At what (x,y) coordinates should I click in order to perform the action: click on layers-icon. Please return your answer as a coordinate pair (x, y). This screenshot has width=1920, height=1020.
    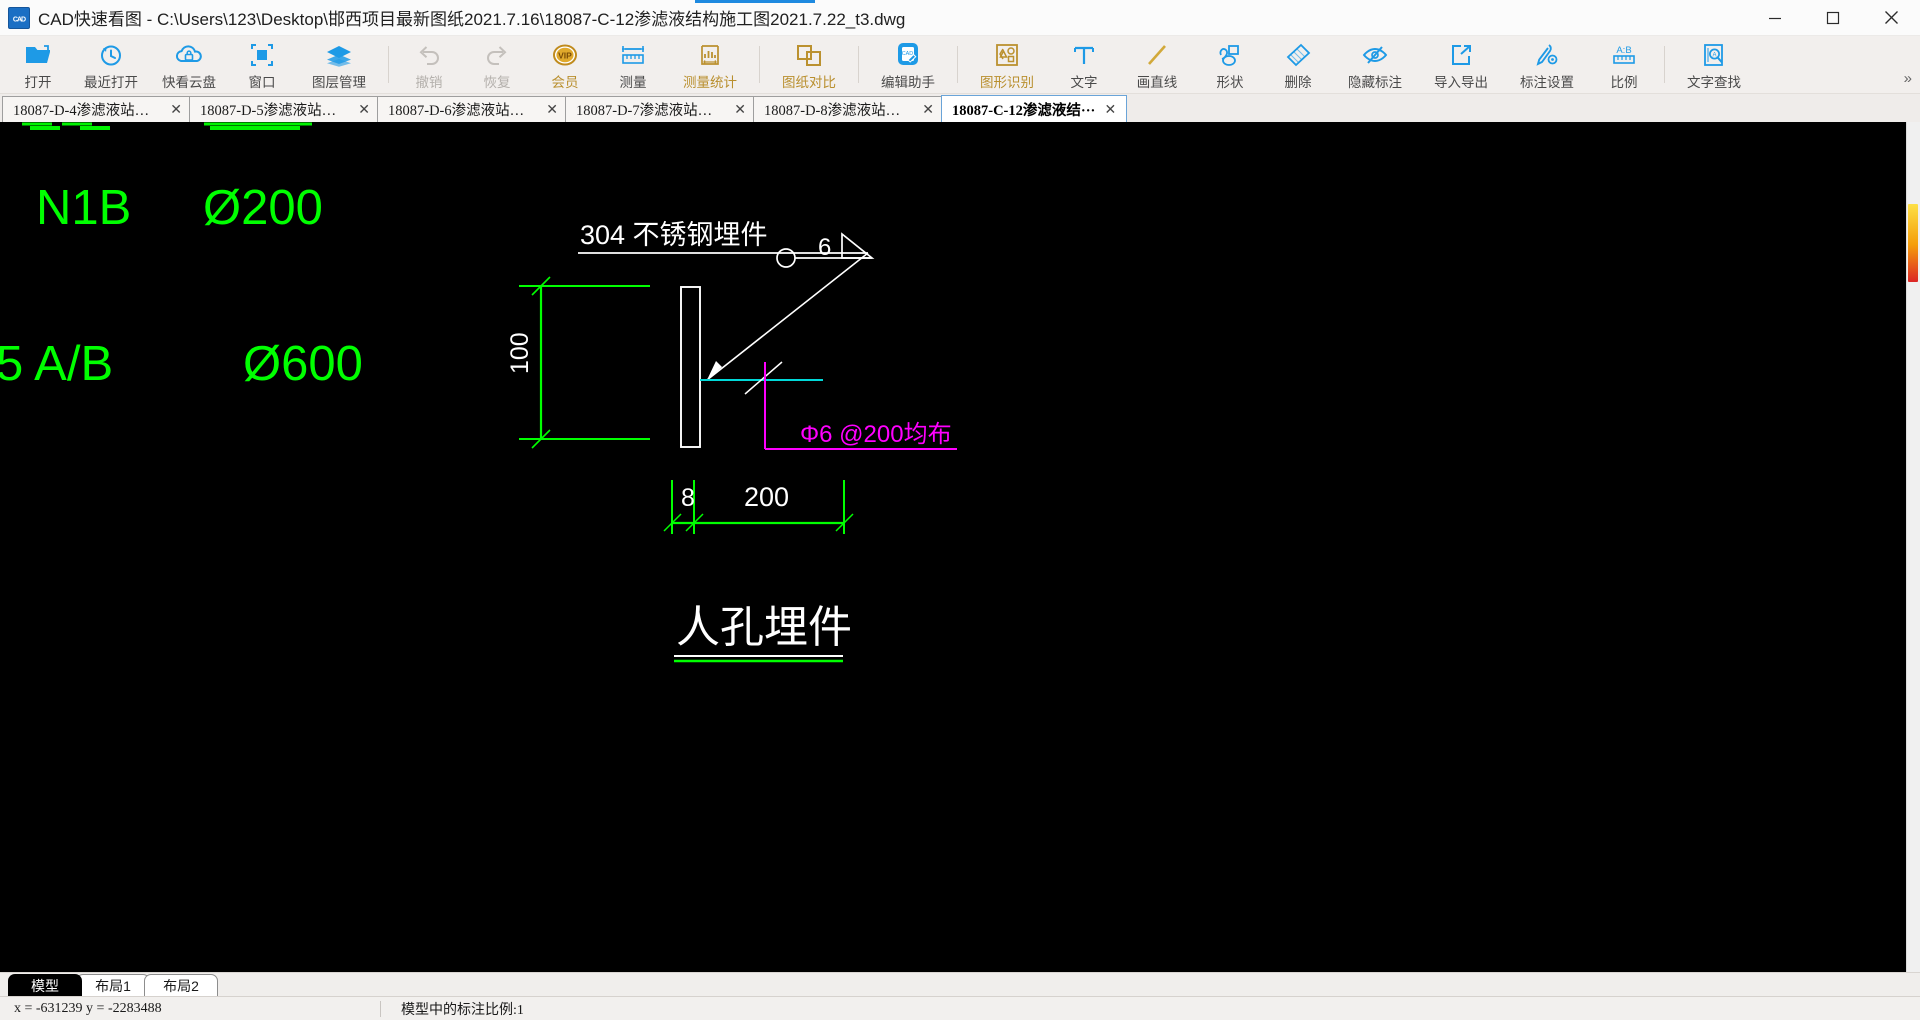
    Looking at the image, I should click on (339, 55).